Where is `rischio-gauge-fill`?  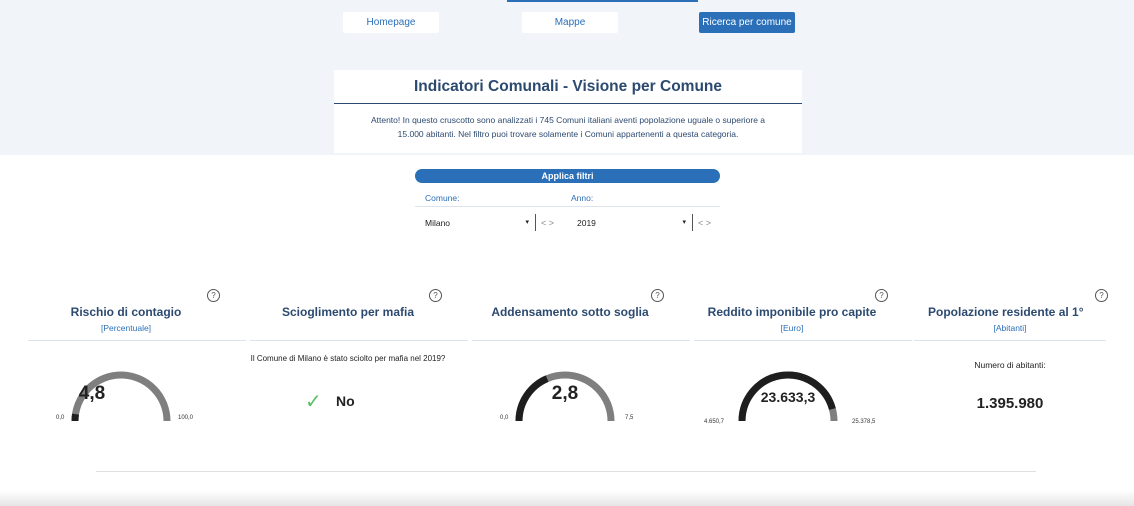 rischio-gauge-fill is located at coordinates (75, 417).